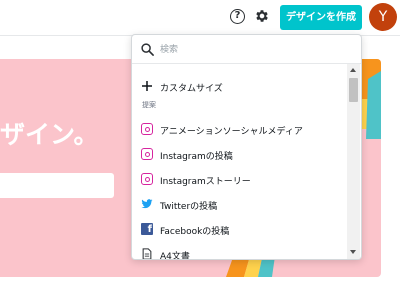 Image resolution: width=400 pixels, height=290 pixels. I want to click on avatar: Y, so click(383, 17).